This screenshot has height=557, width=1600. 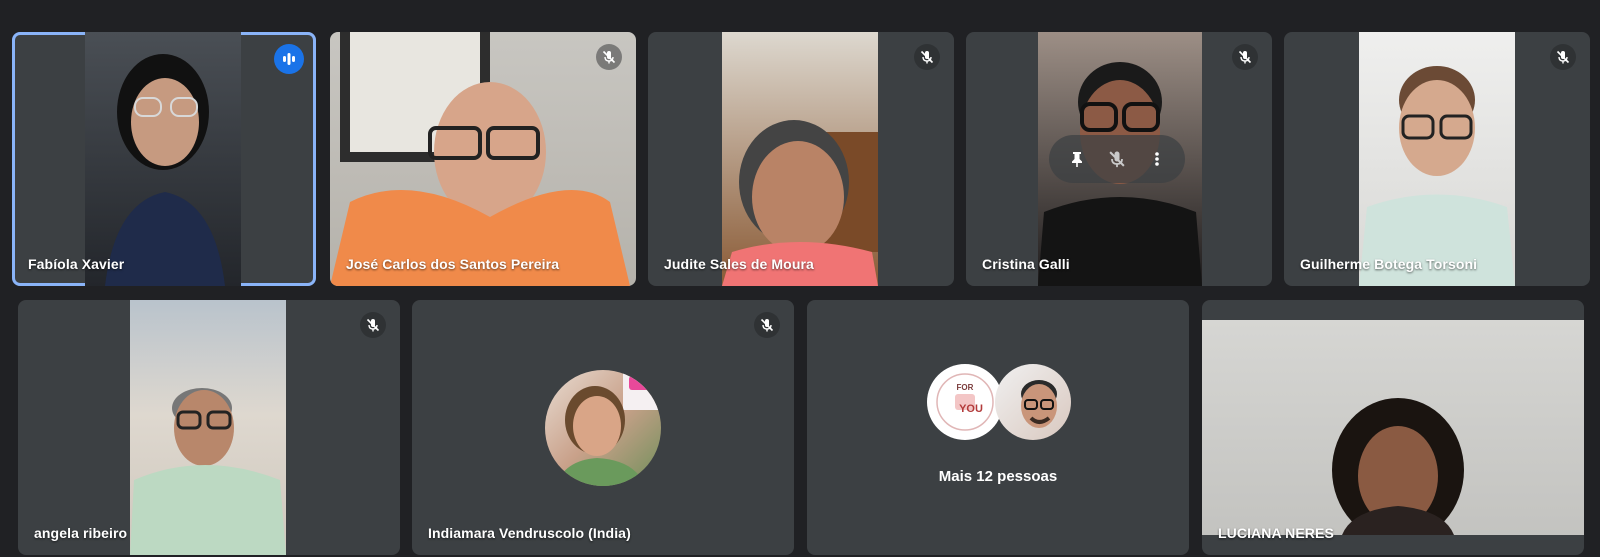 What do you see at coordinates (1033, 402) in the screenshot?
I see `participant-avatar` at bounding box center [1033, 402].